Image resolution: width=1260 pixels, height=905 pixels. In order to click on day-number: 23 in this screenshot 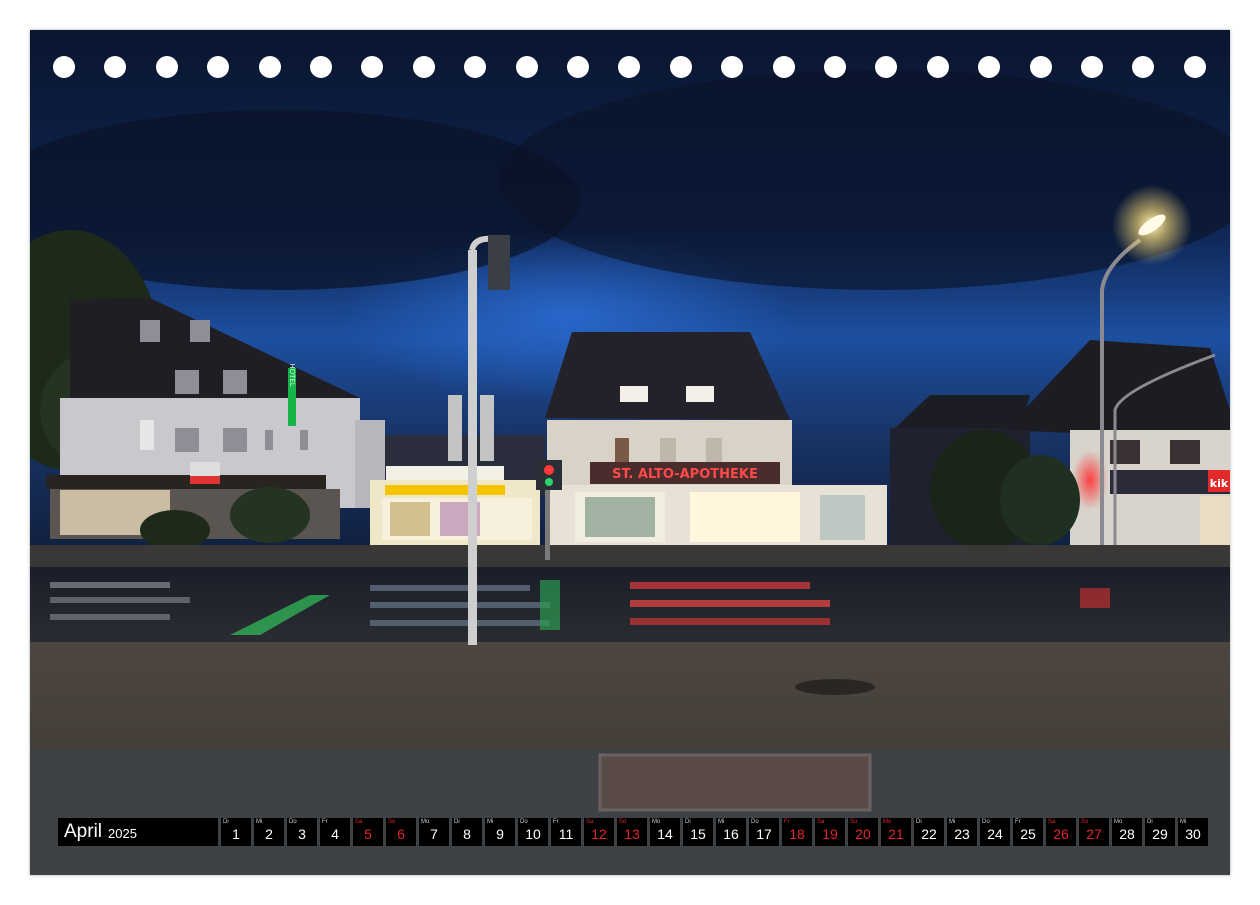, I will do `click(962, 834)`.